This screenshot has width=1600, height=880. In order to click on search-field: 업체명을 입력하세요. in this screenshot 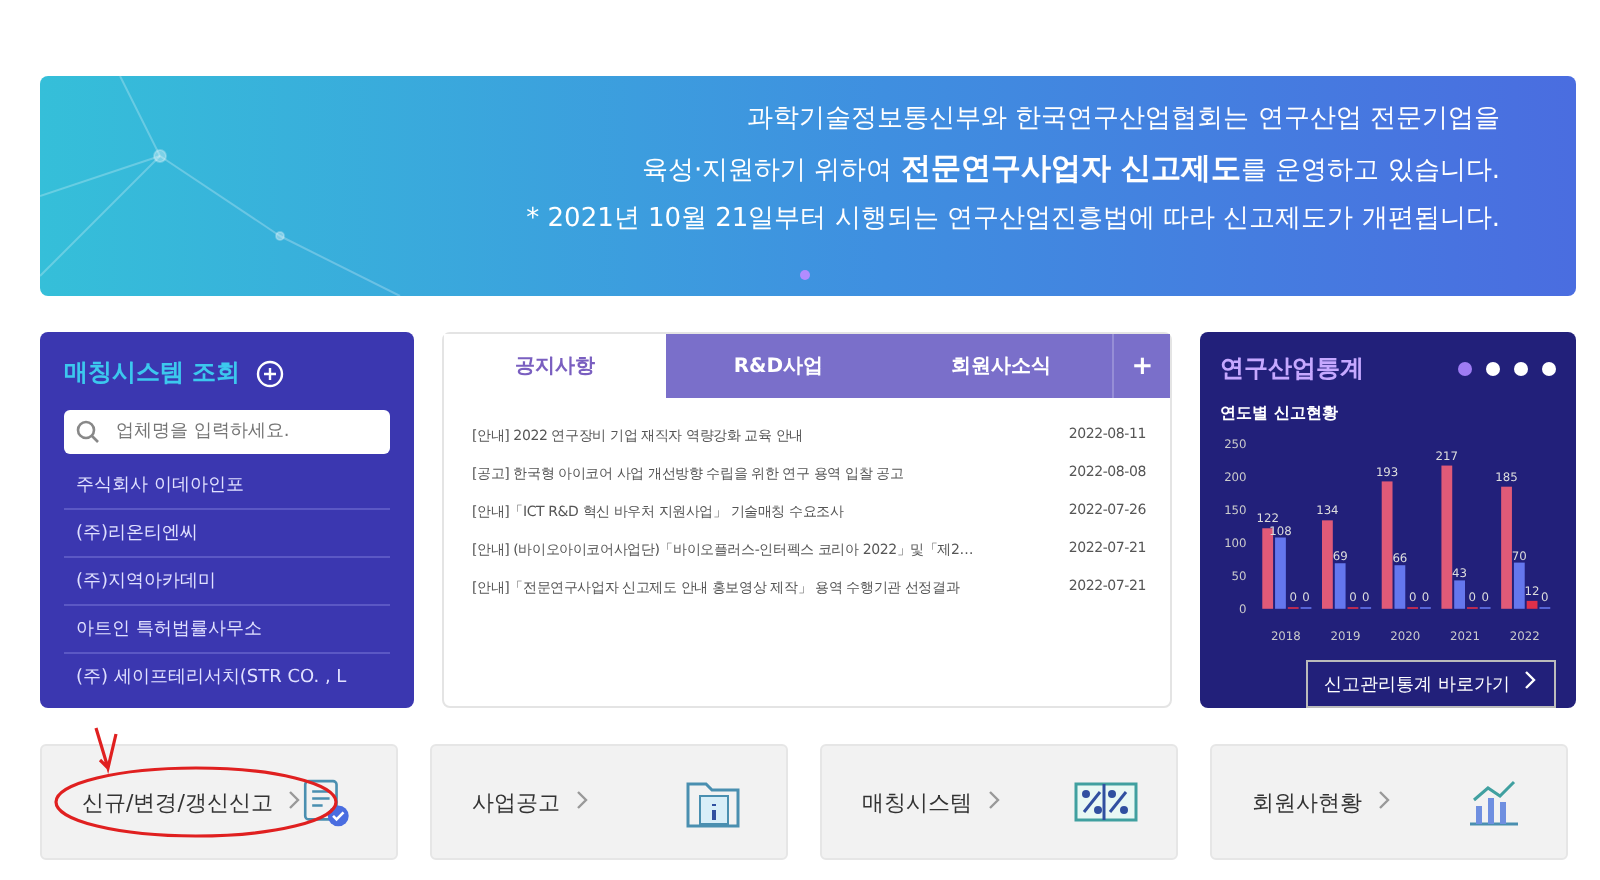, I will do `click(227, 432)`.